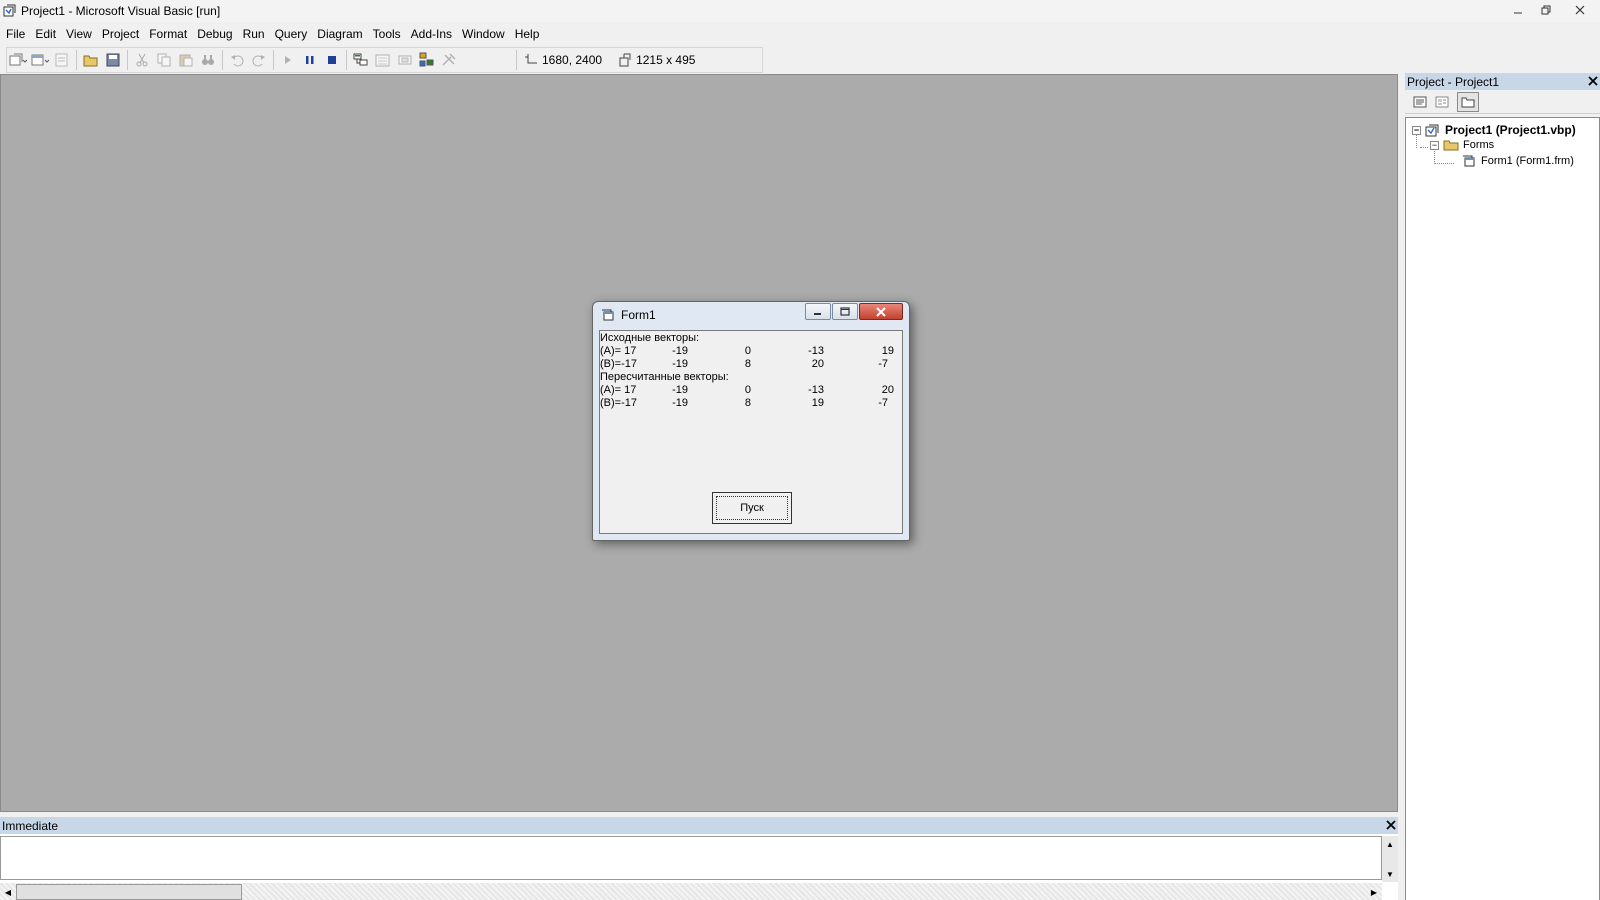 Image resolution: width=1600 pixels, height=900 pixels. I want to click on view-code-button, so click(1420, 102).